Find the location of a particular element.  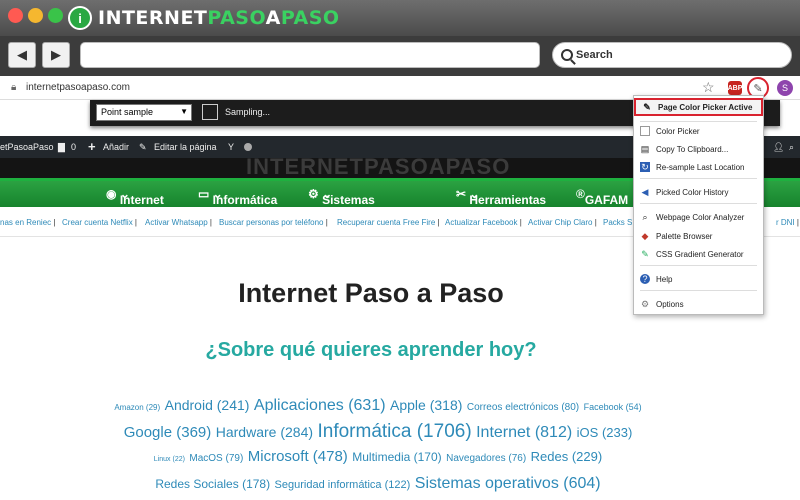

tag-name: Facebook is located at coordinates (603, 407).